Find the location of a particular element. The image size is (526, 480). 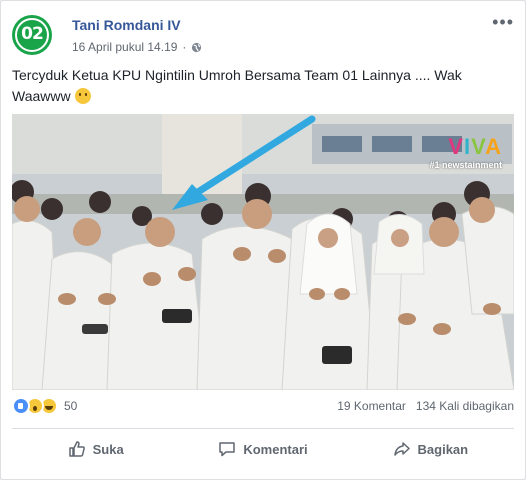

comment-count: 19 Komentar is located at coordinates (371, 406).